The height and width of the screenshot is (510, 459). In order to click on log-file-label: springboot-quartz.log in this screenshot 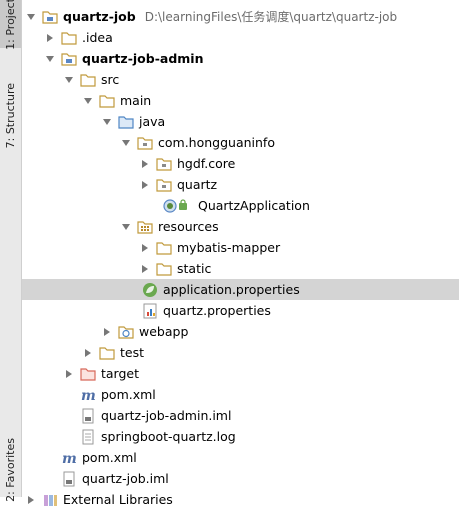, I will do `click(168, 436)`.